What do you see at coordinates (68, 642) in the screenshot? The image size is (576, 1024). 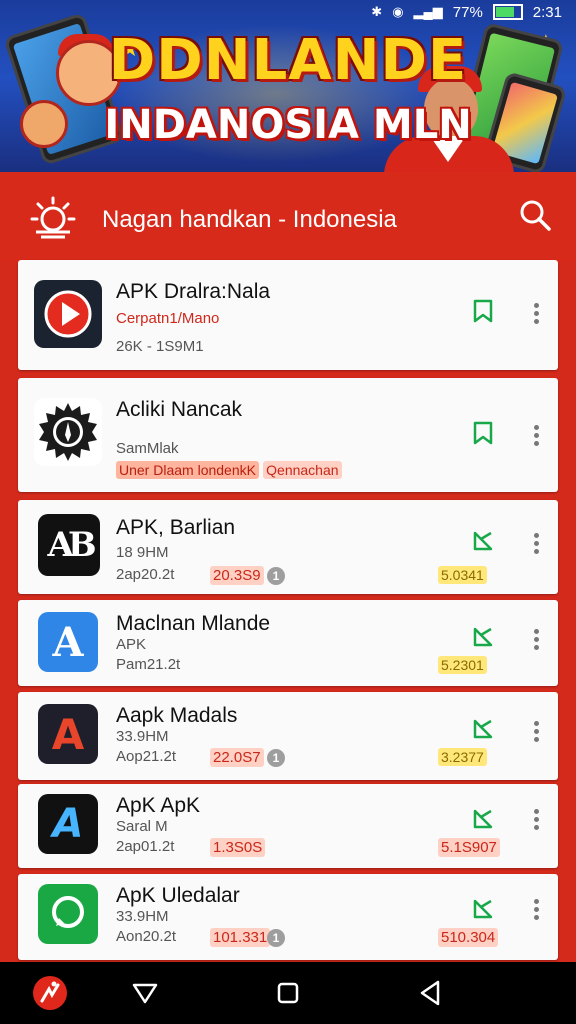 I see `a-logo-icon: A` at bounding box center [68, 642].